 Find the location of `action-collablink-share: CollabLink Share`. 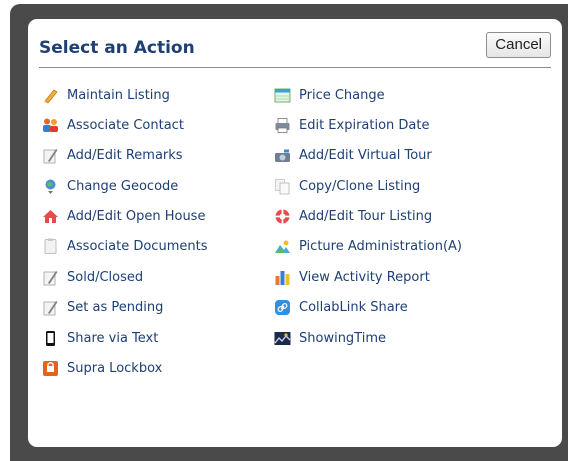

action-collablink-share: CollabLink Share is located at coordinates (368, 308).